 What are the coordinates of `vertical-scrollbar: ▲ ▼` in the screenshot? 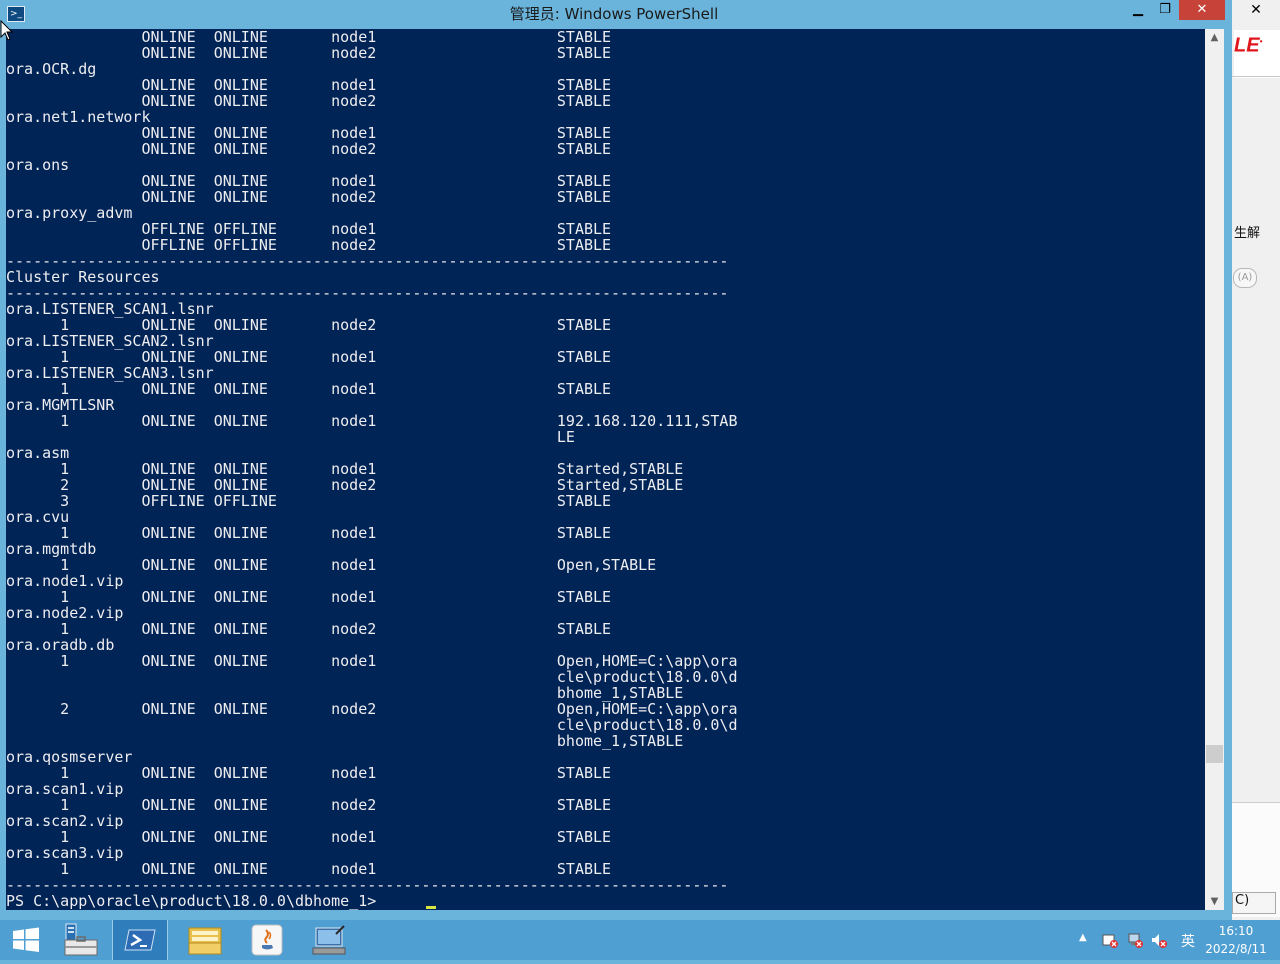 It's located at (1214, 469).